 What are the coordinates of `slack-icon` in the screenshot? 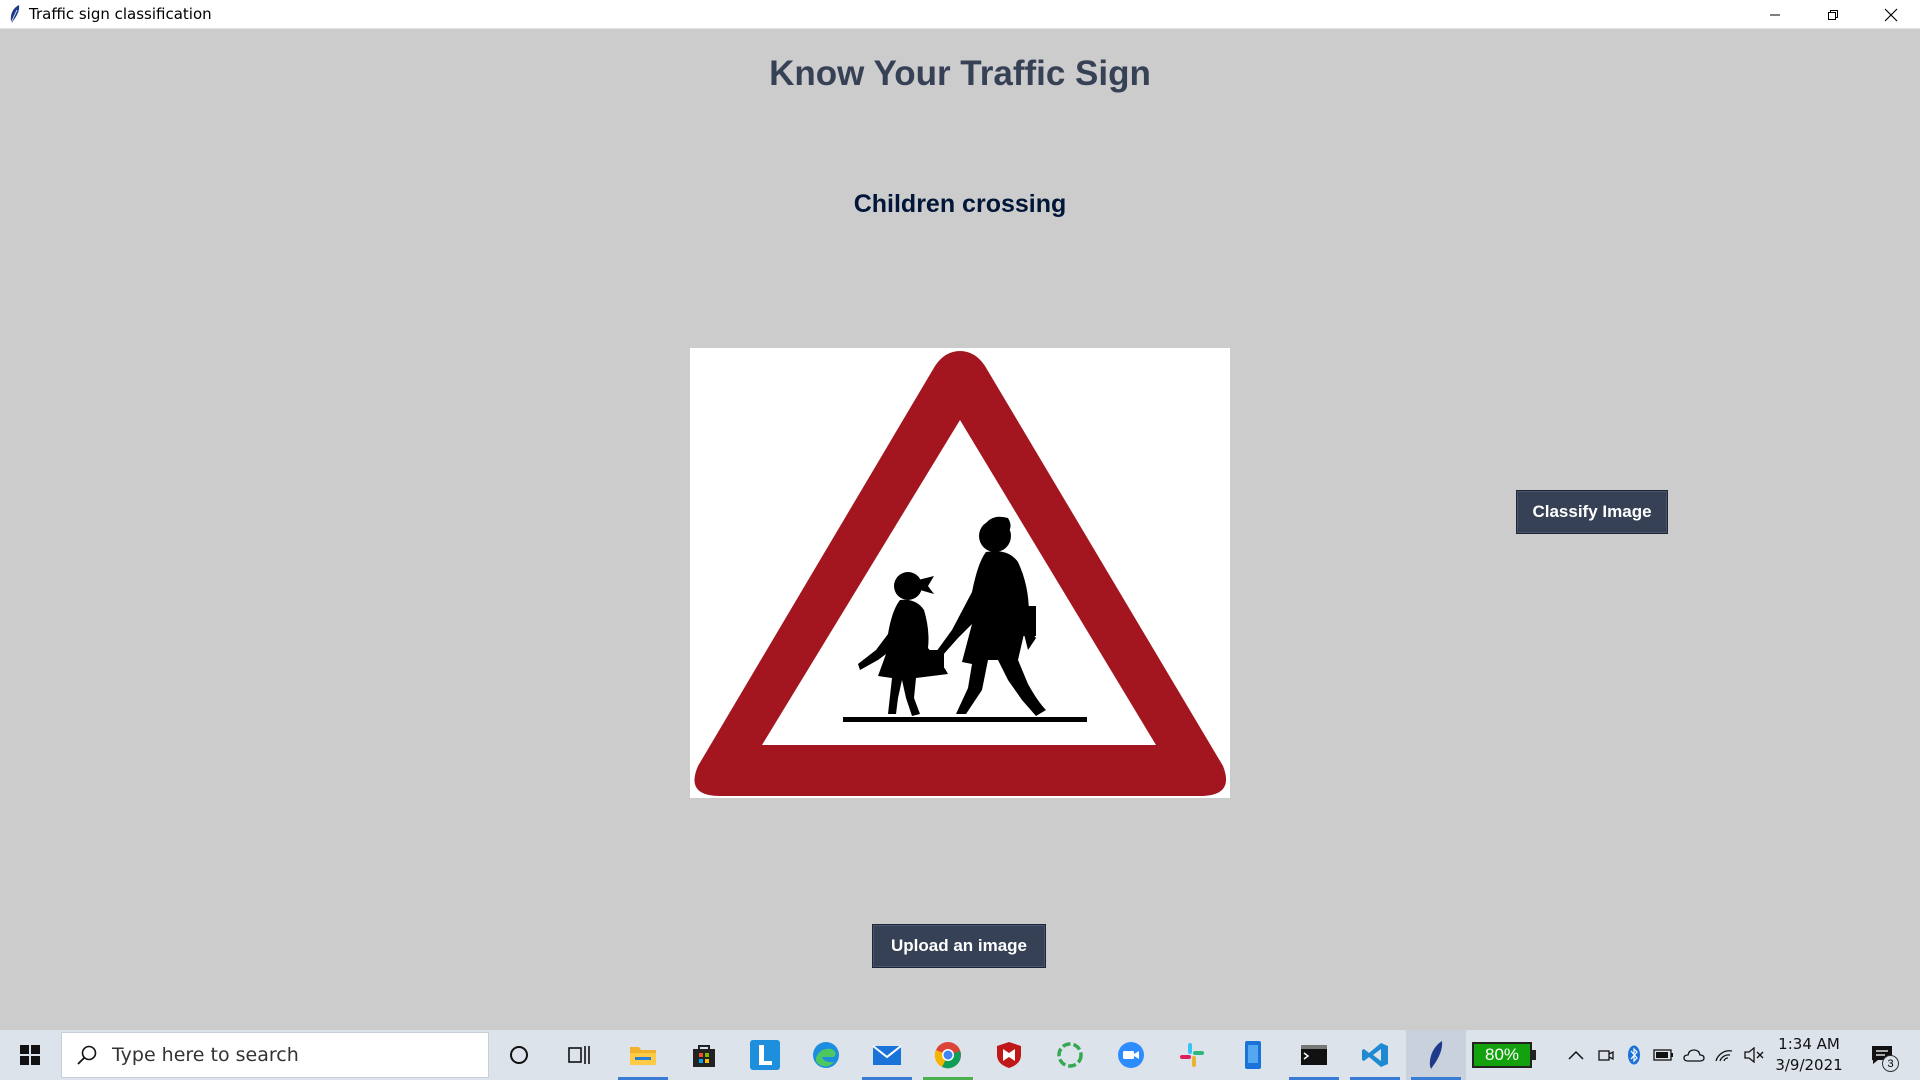 It's located at (1192, 1055).